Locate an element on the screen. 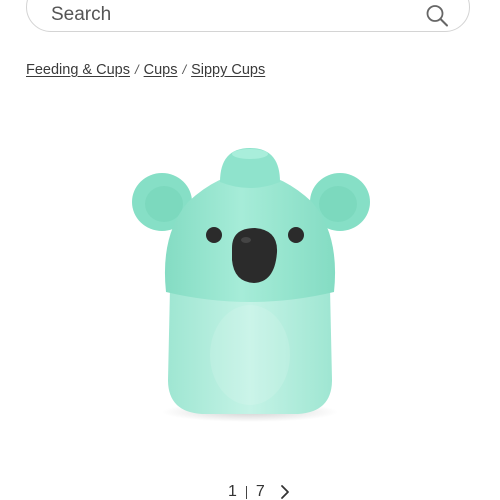  breadcrumb-link-sippy-cups: Sippy Cups is located at coordinates (228, 70).